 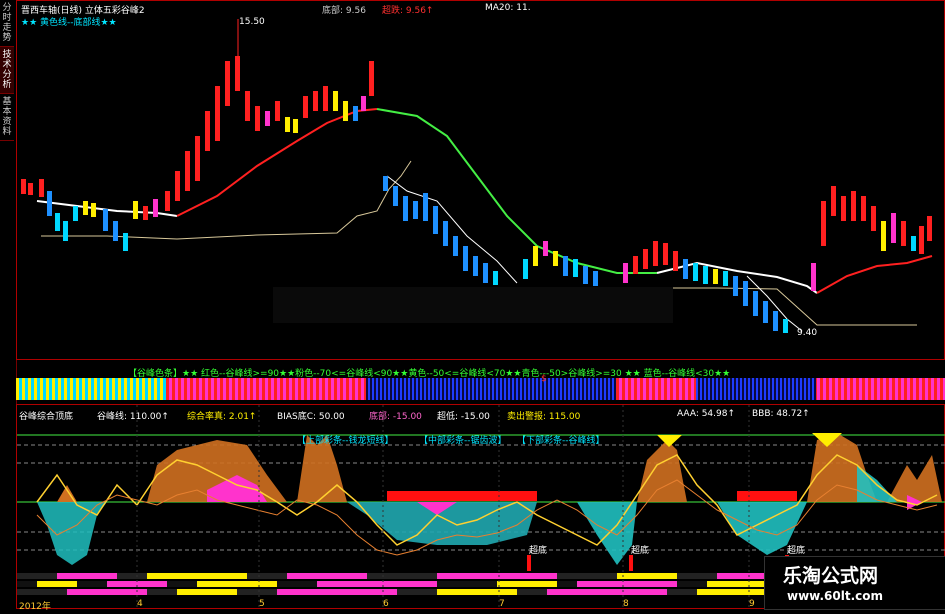 I want to click on watermark: 乐淘公式网 www.60lt.com, so click(x=854, y=583).